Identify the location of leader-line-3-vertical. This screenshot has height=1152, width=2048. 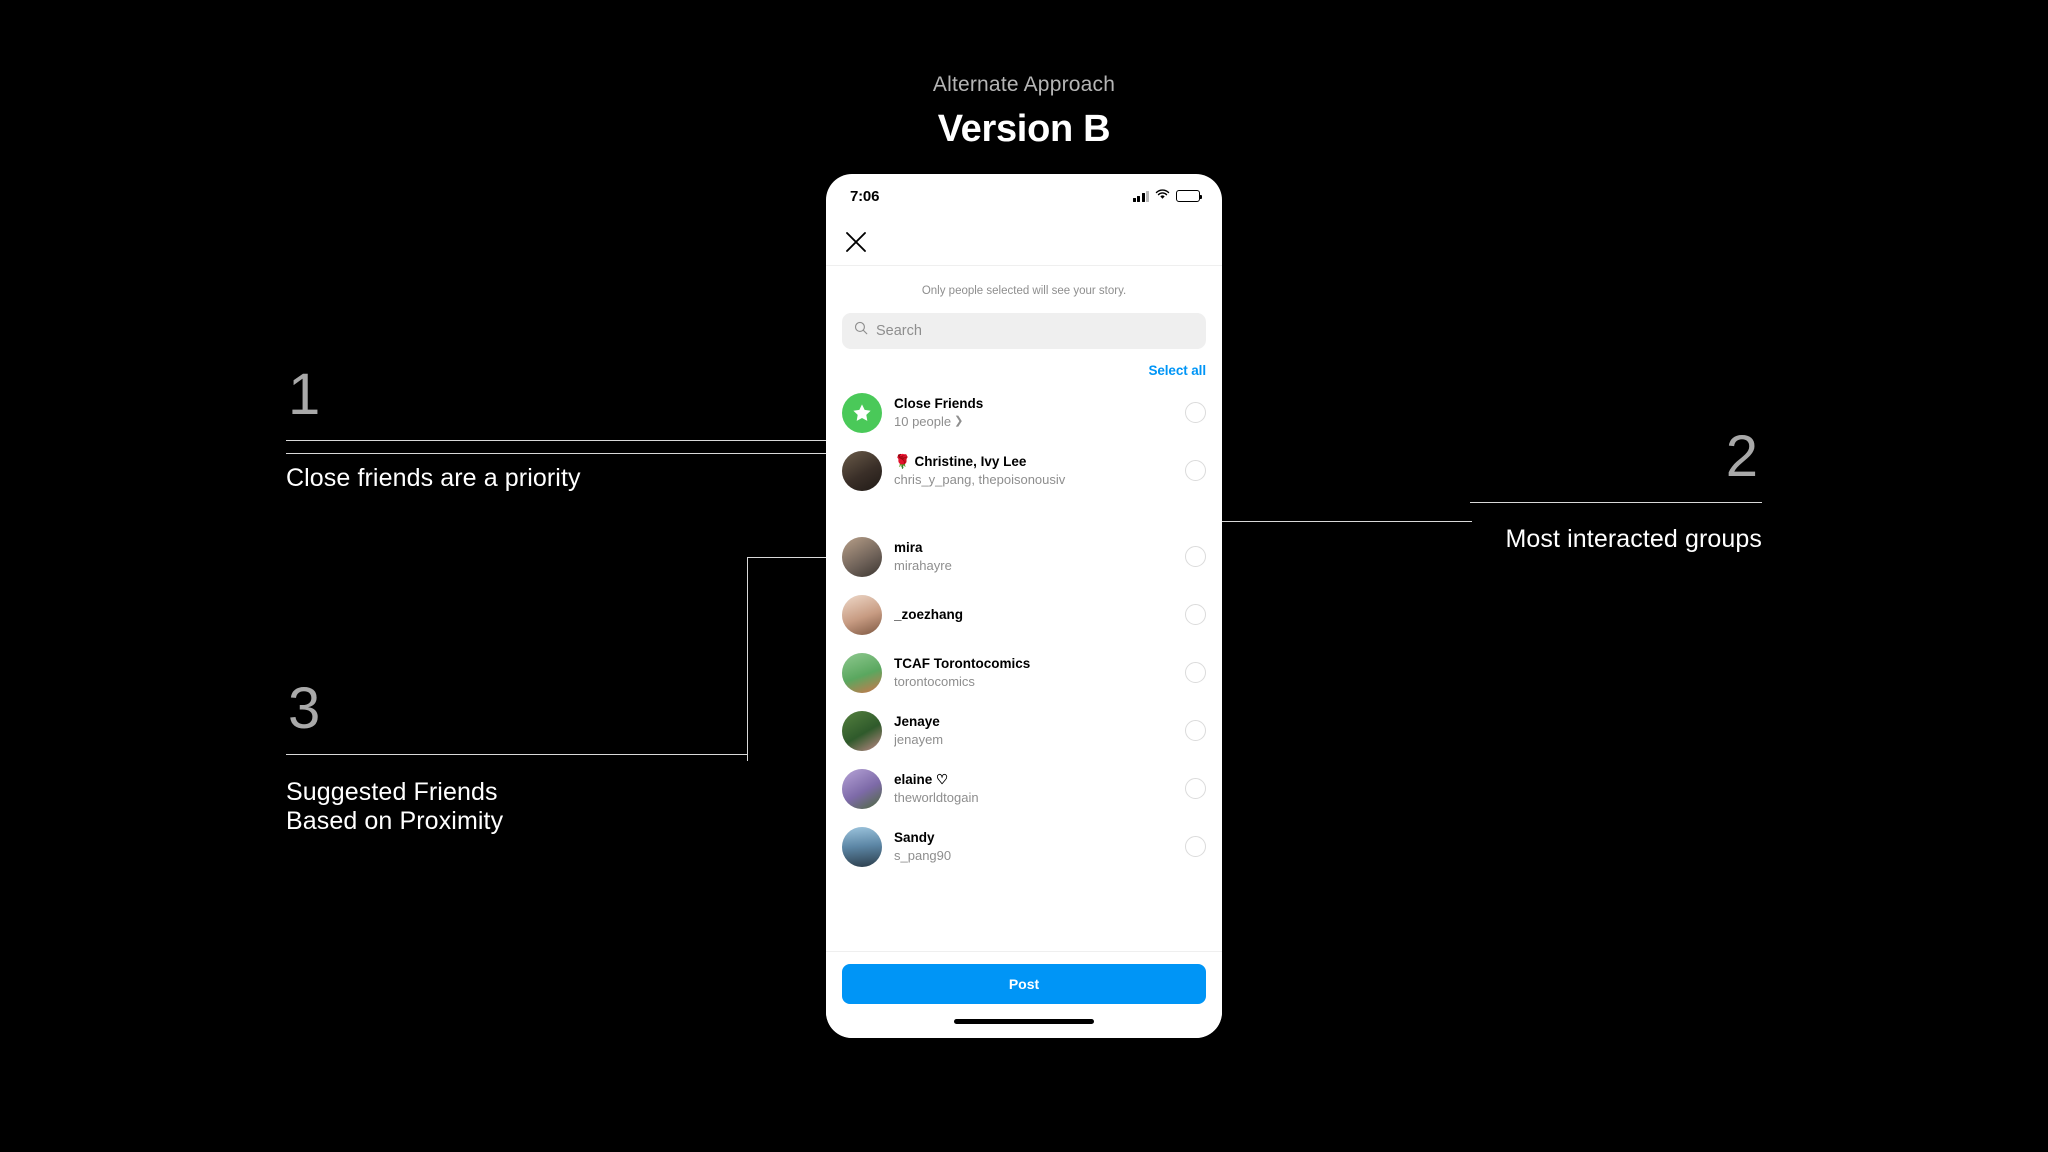
(747, 659).